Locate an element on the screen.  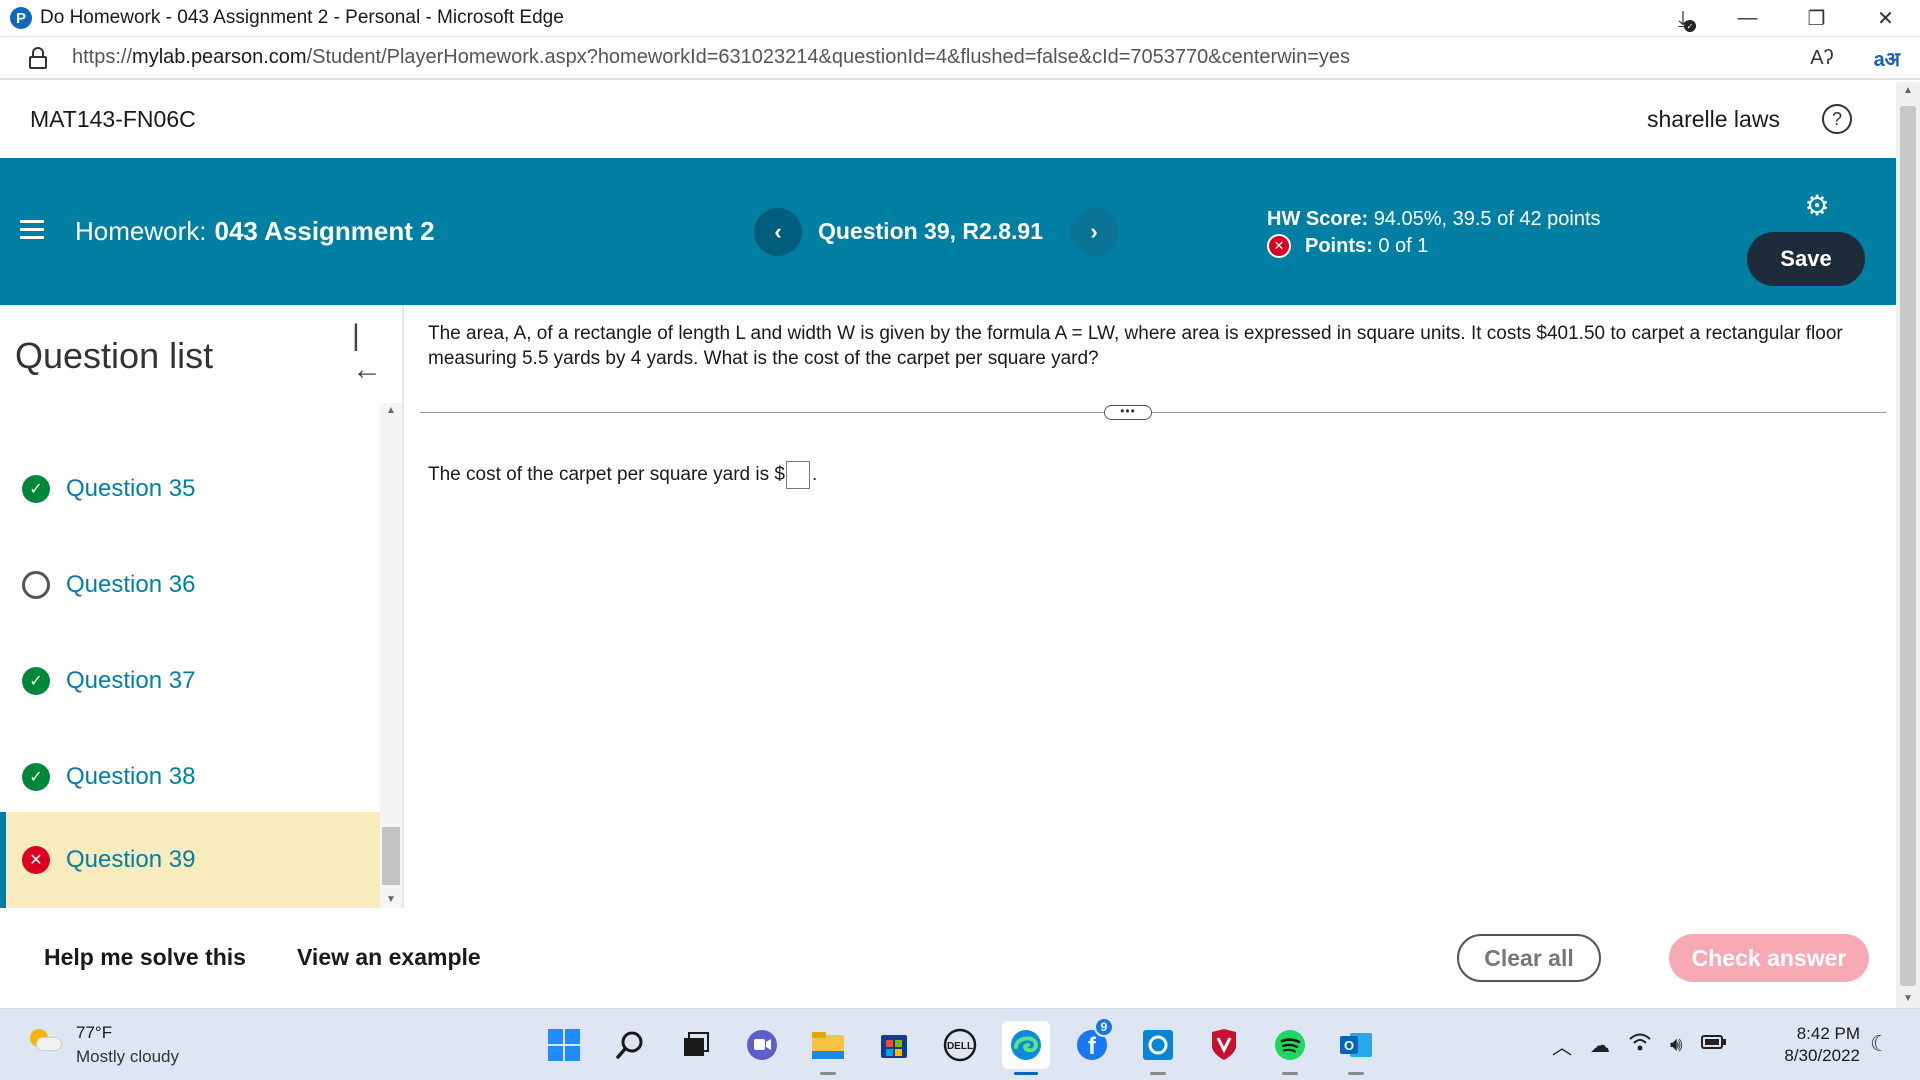
clock-time: 8:42 PM is located at coordinates (1828, 1033).